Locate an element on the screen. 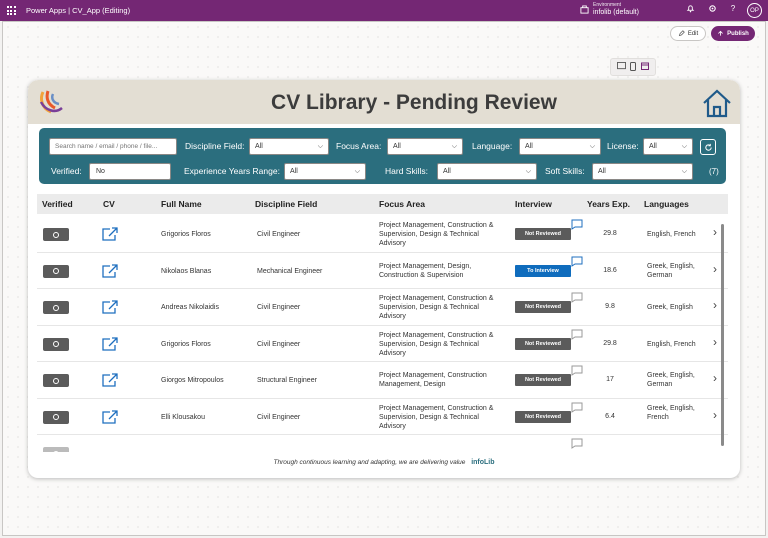  hard-skills-dropdown: All ⌵ is located at coordinates (487, 171).